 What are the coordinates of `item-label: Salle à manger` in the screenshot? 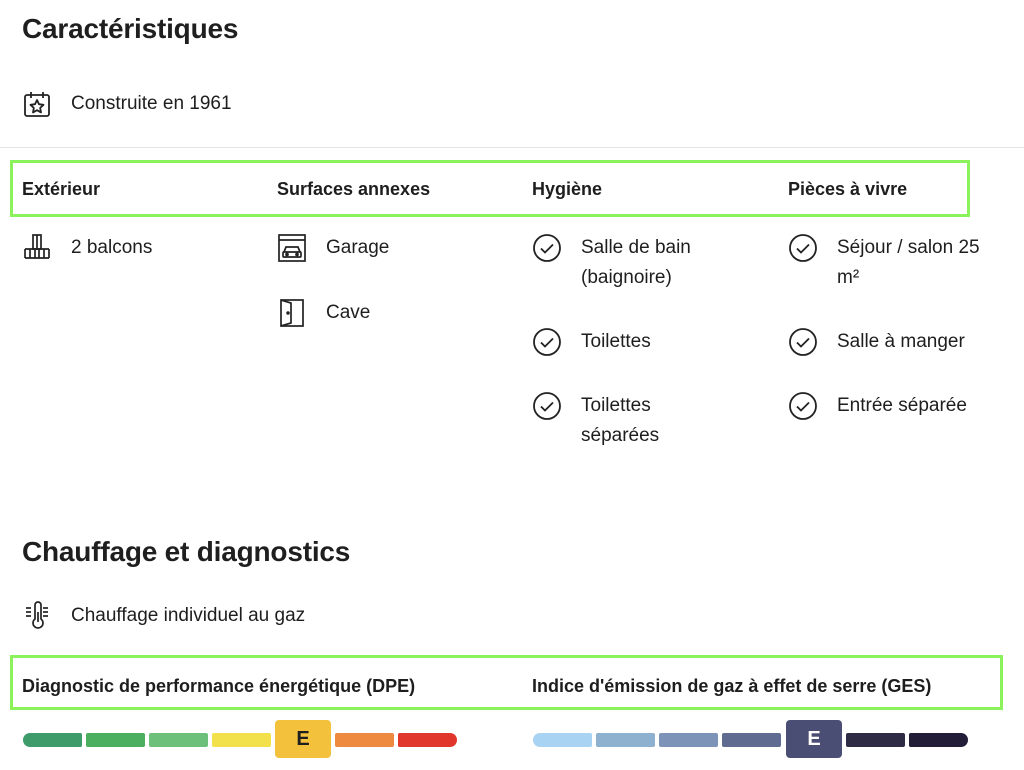 It's located at (901, 341).